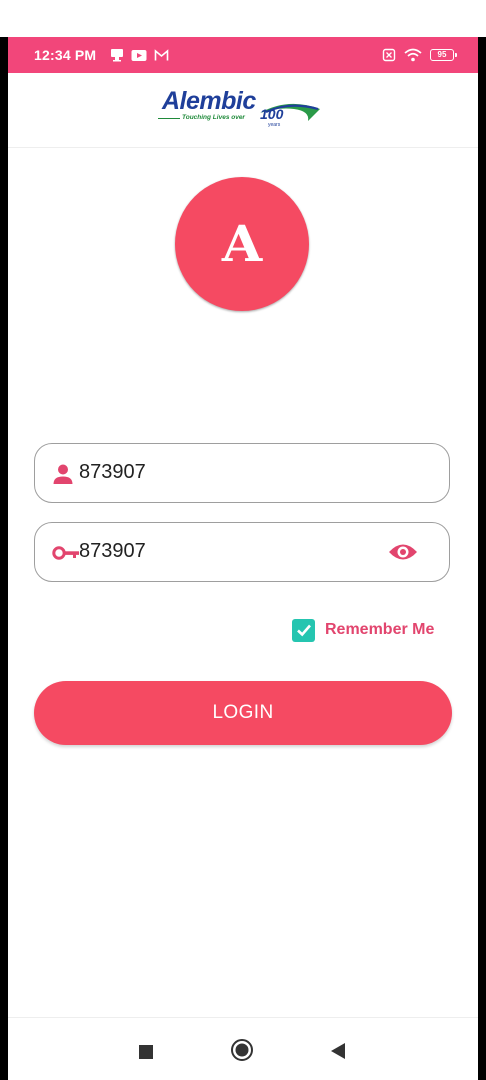  I want to click on remember-me-checkbox, so click(303, 630).